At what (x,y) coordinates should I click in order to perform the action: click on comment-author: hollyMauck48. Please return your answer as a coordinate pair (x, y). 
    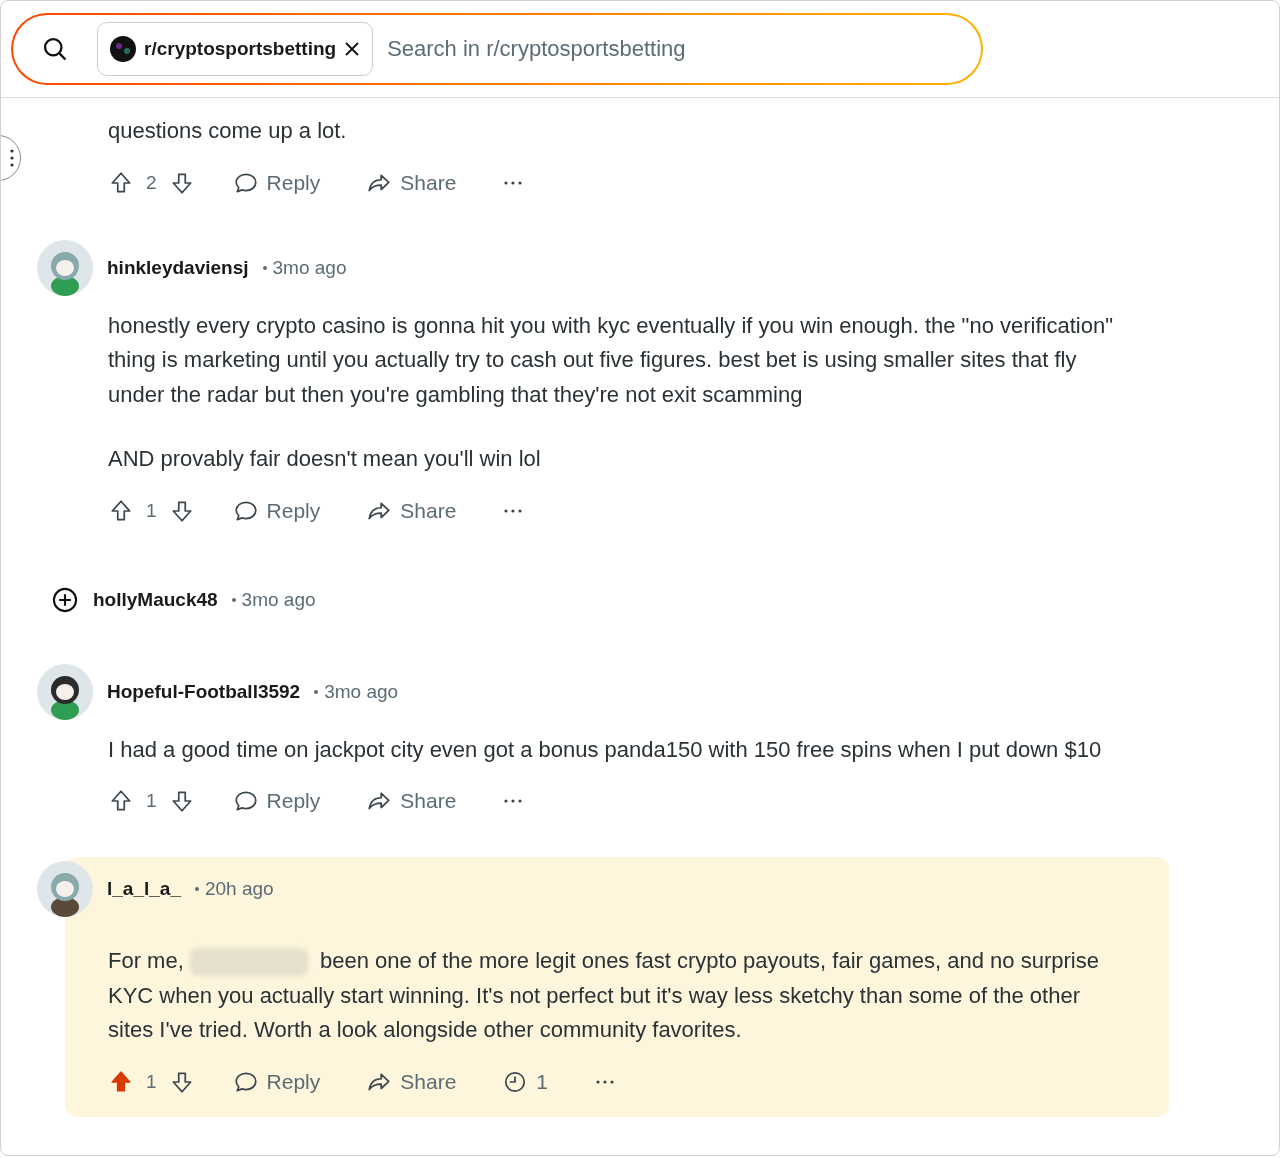
    Looking at the image, I should click on (155, 599).